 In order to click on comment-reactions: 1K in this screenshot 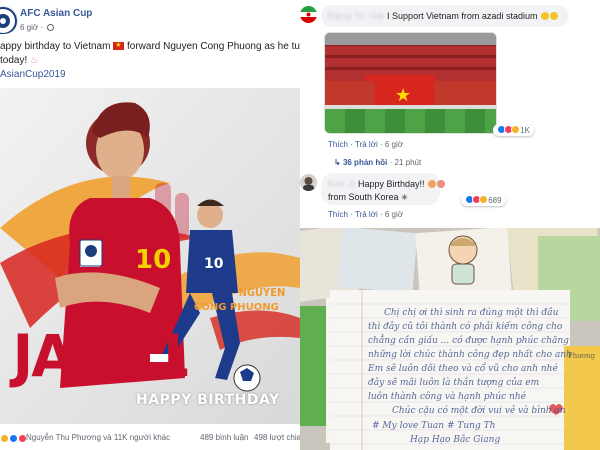, I will do `click(514, 130)`.